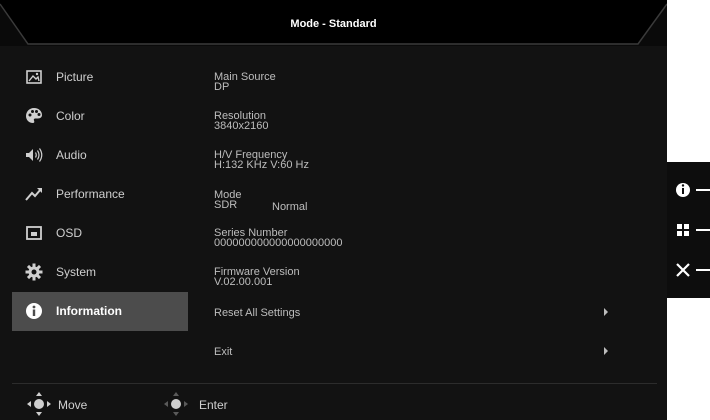 This screenshot has height=420, width=710. What do you see at coordinates (34, 155) in the screenshot?
I see `speaker-icon` at bounding box center [34, 155].